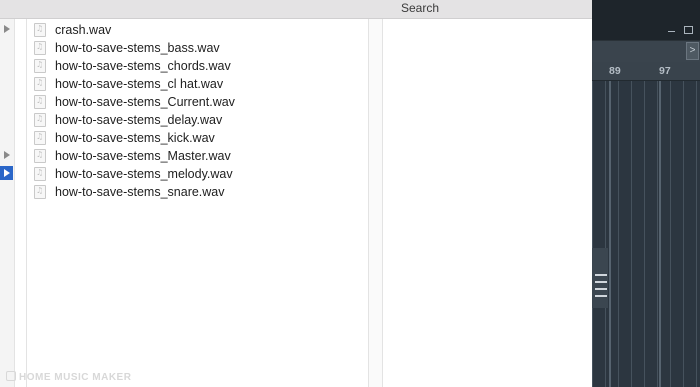 Image resolution: width=700 pixels, height=387 pixels. I want to click on watermark-text: HOME MUSIC MAKER, so click(75, 377).